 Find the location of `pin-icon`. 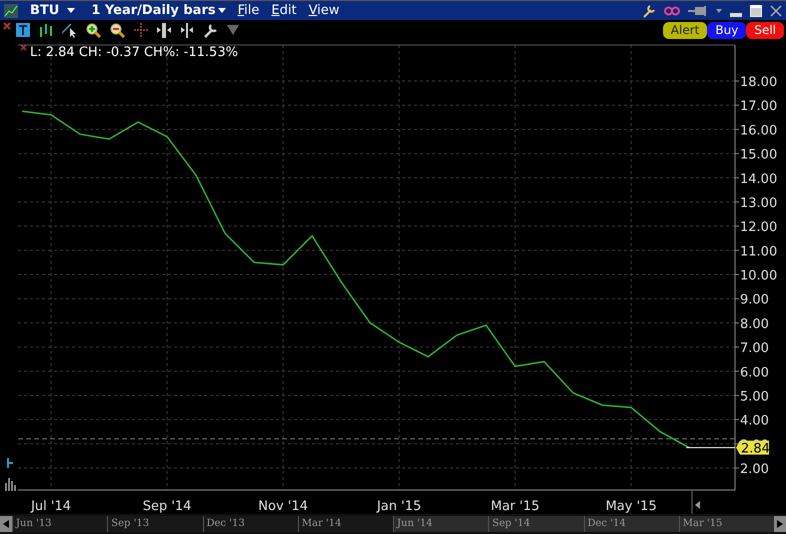

pin-icon is located at coordinates (698, 11).